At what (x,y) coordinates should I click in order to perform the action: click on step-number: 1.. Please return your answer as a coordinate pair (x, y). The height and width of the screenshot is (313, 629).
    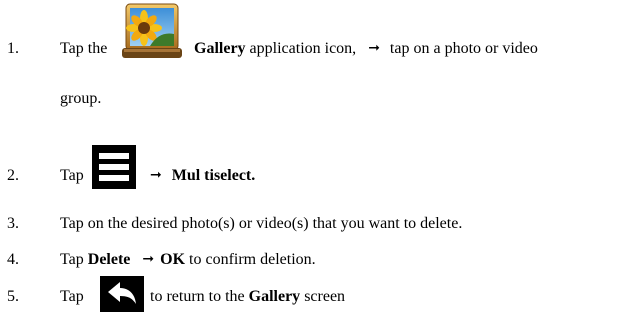
    Looking at the image, I should click on (13, 48).